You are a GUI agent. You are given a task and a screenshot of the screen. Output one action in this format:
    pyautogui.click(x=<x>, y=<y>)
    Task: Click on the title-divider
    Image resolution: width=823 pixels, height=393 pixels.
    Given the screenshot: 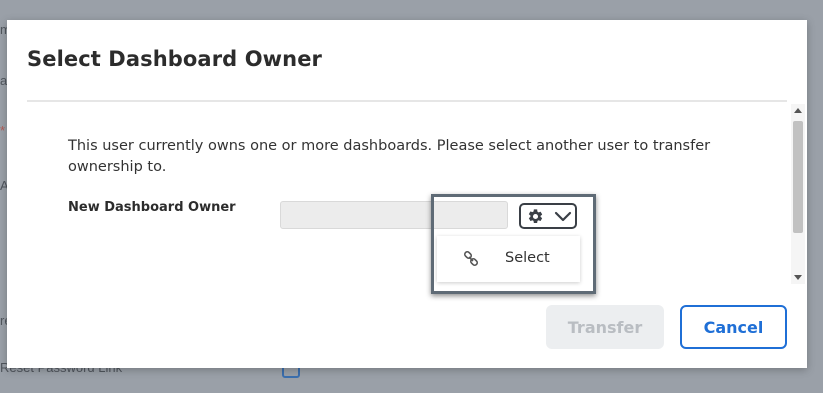 What is the action you would take?
    pyautogui.click(x=407, y=101)
    